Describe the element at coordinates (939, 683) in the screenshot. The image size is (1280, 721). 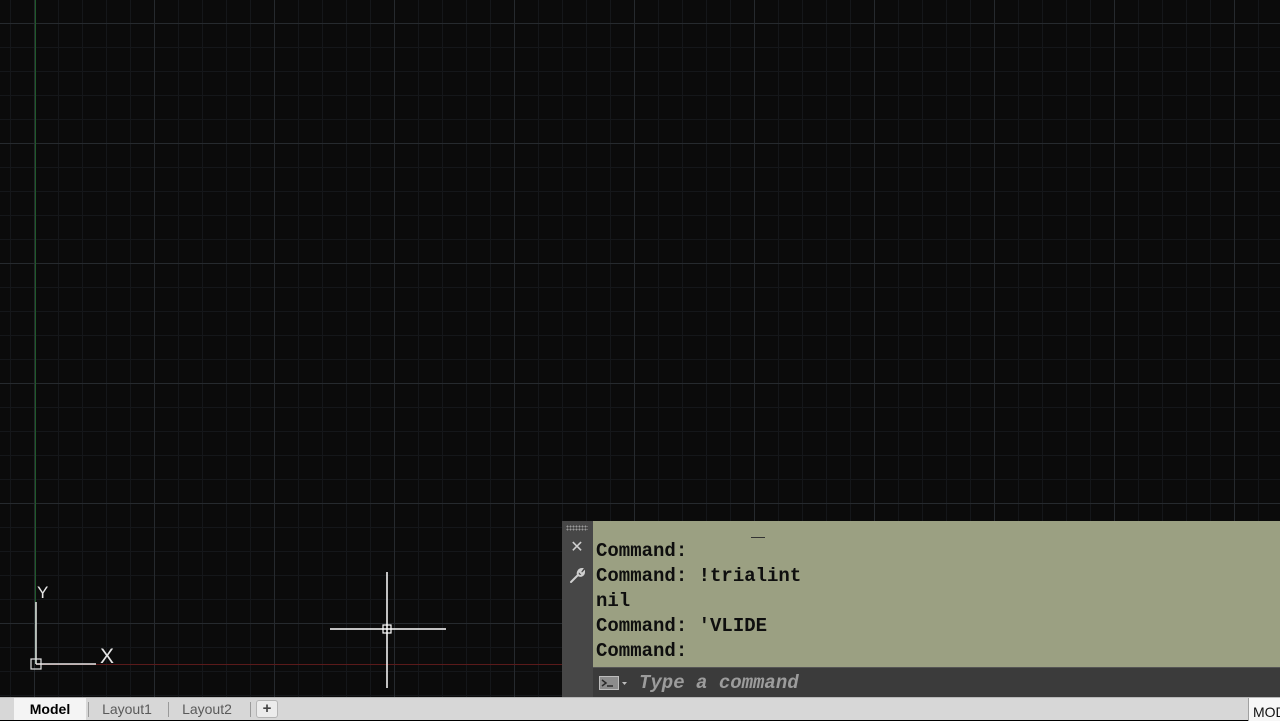
I see `command-input` at that location.